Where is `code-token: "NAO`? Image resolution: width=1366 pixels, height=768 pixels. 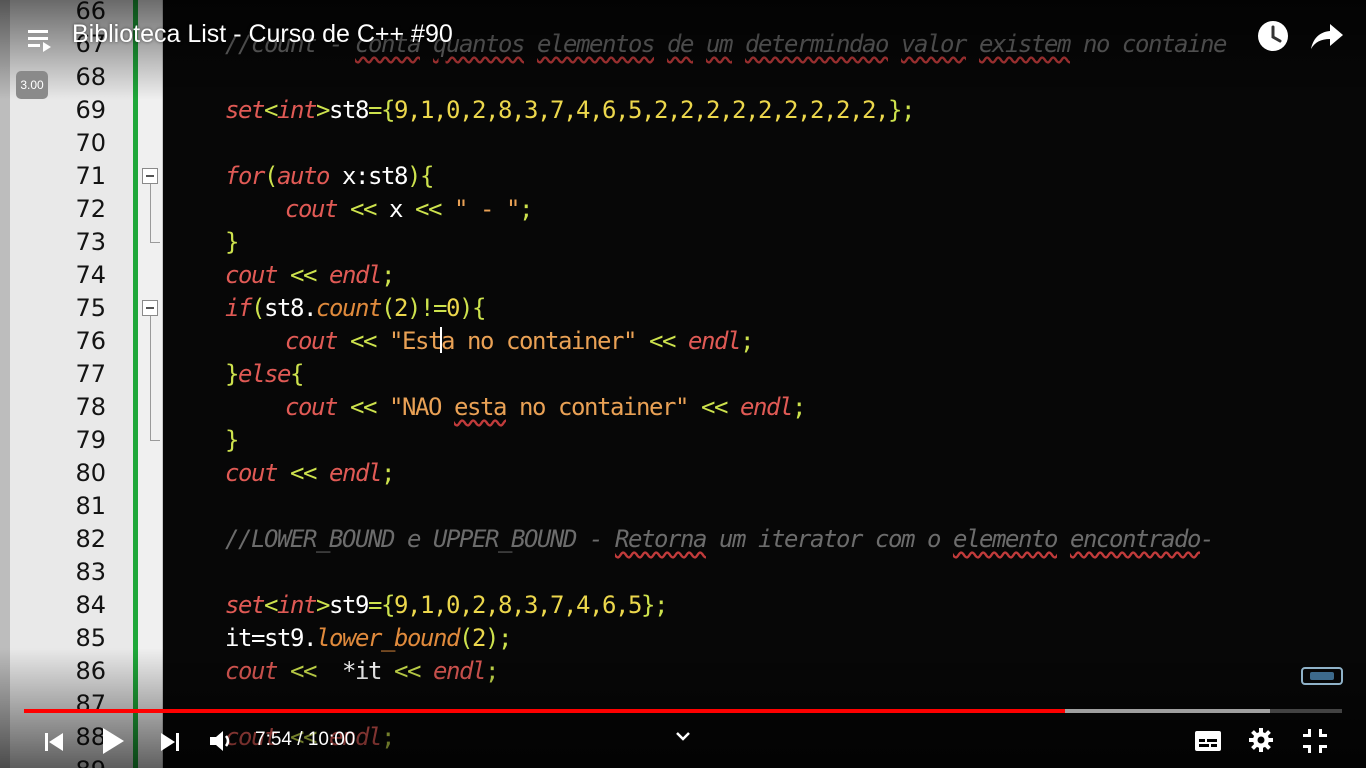
code-token: "NAO is located at coordinates (421, 407).